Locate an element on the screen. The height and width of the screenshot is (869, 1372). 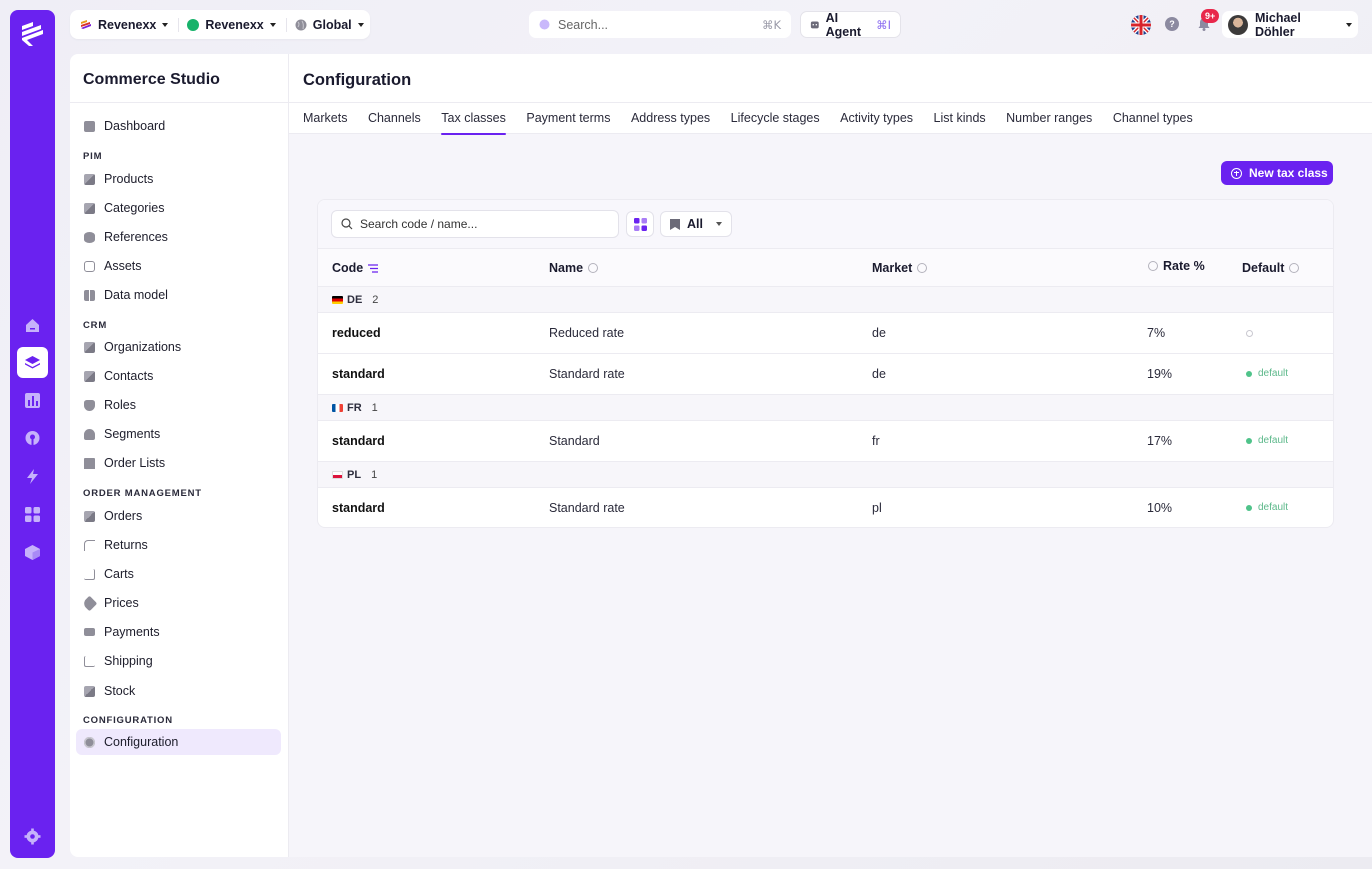
apps-icon is located at coordinates (32, 514).